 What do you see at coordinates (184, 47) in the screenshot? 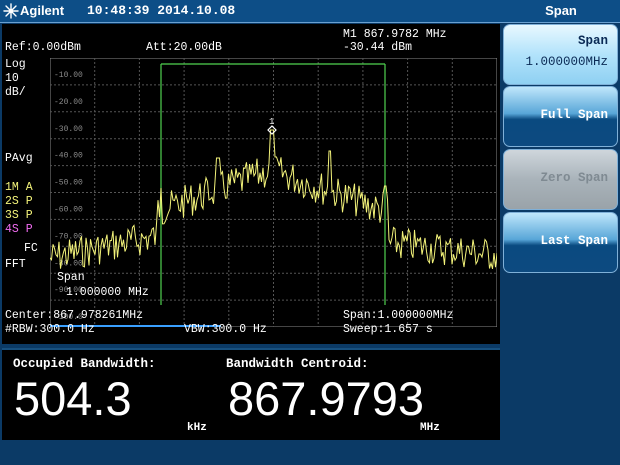
I see `attenuation: Att:20.00dB` at bounding box center [184, 47].